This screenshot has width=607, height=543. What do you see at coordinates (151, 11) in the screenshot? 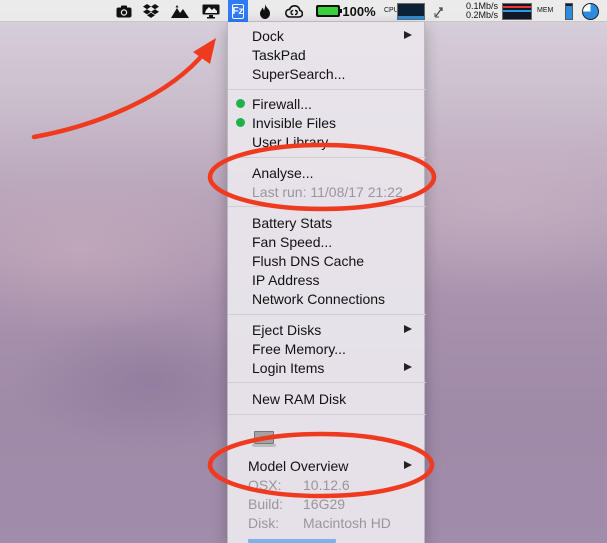
I see `dropbox-icon` at bounding box center [151, 11].